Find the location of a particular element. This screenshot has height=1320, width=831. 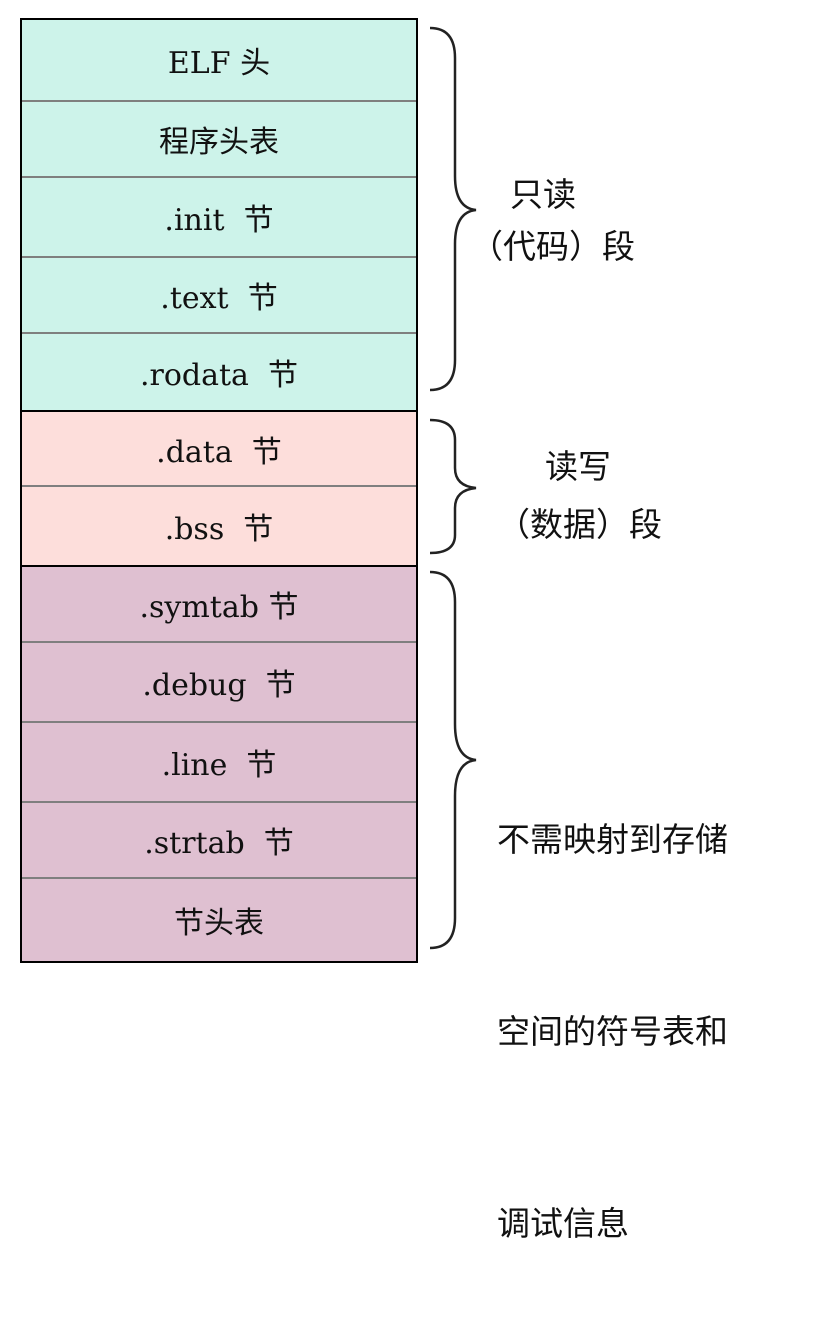

label-line: （数据）段 is located at coordinates (579, 524).